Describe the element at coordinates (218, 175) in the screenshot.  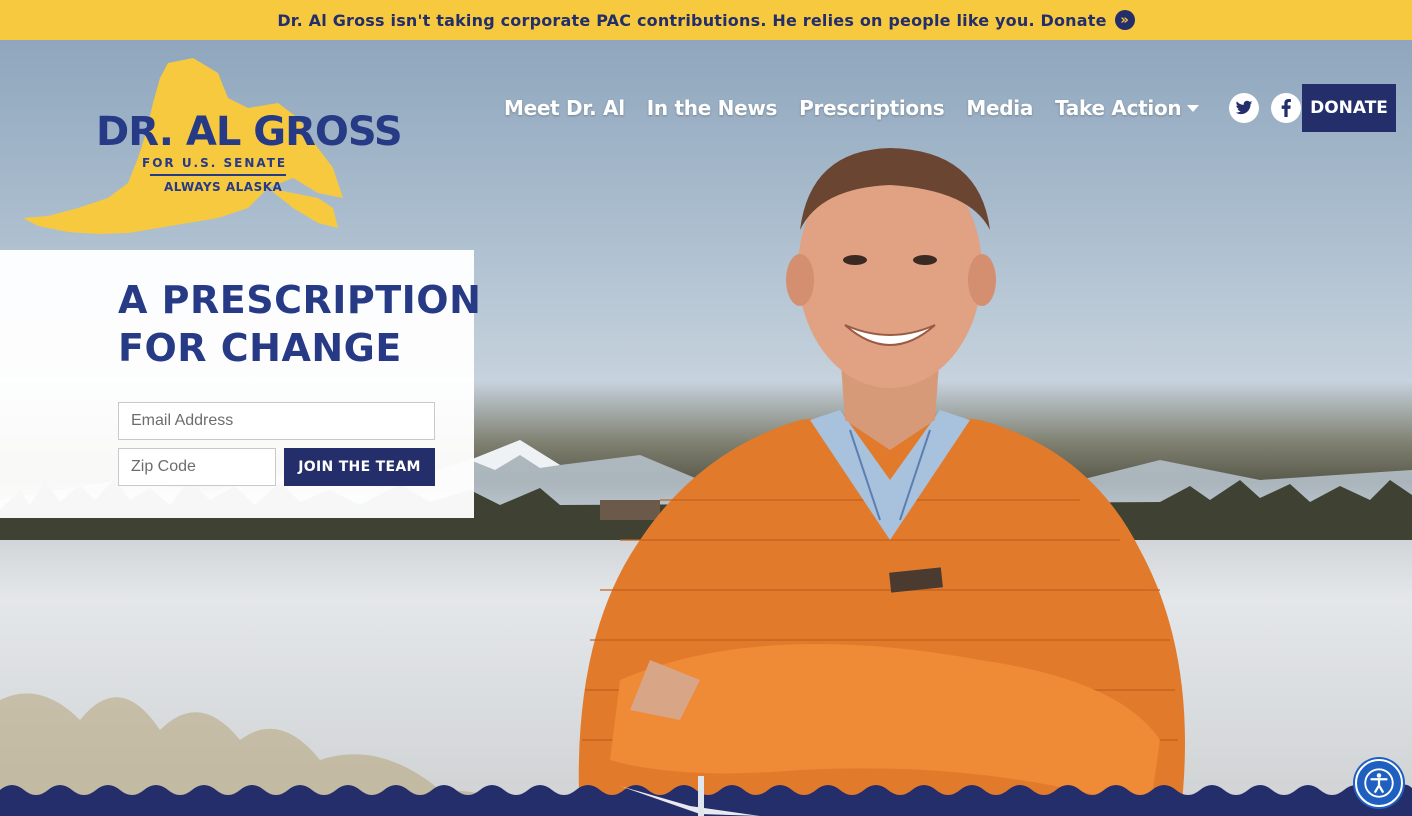
I see `logo-divider` at that location.